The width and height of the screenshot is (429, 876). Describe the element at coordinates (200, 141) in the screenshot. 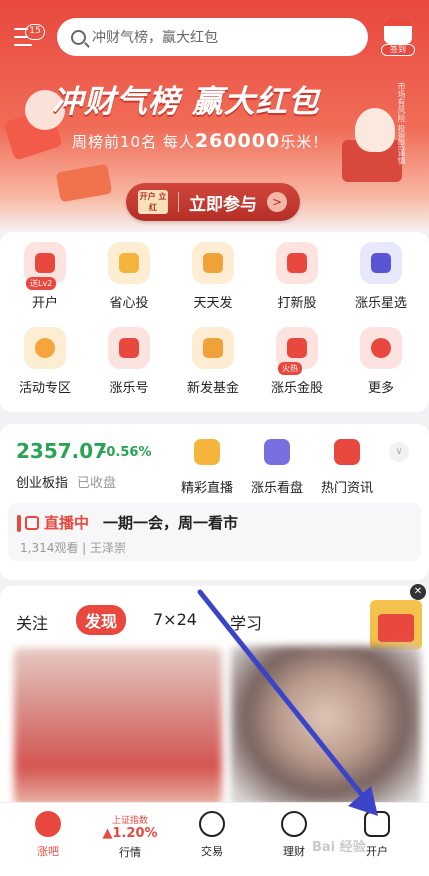

I see `banner-subtitle: 周榜前10名 每人260000乐米！` at that location.